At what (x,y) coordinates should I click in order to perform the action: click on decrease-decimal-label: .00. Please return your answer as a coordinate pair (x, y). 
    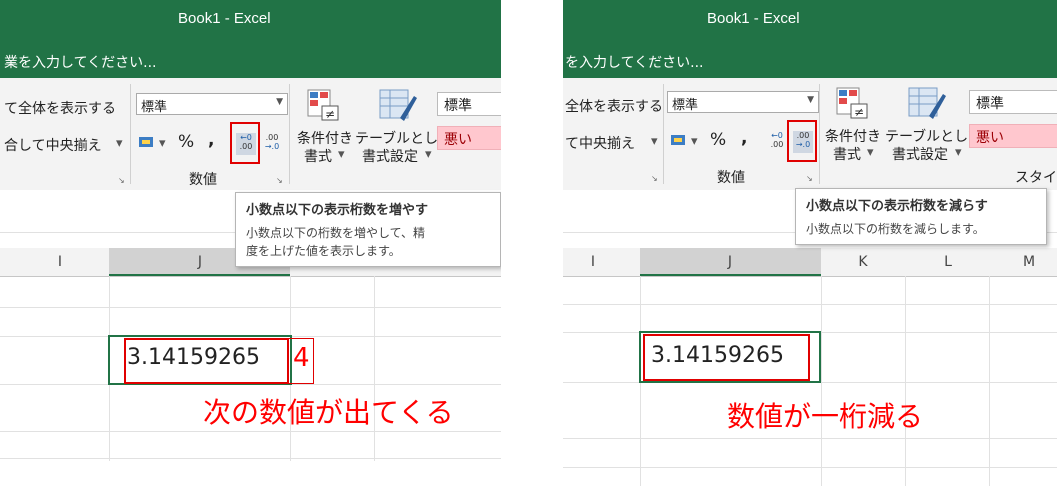
    Looking at the image, I should click on (272, 137).